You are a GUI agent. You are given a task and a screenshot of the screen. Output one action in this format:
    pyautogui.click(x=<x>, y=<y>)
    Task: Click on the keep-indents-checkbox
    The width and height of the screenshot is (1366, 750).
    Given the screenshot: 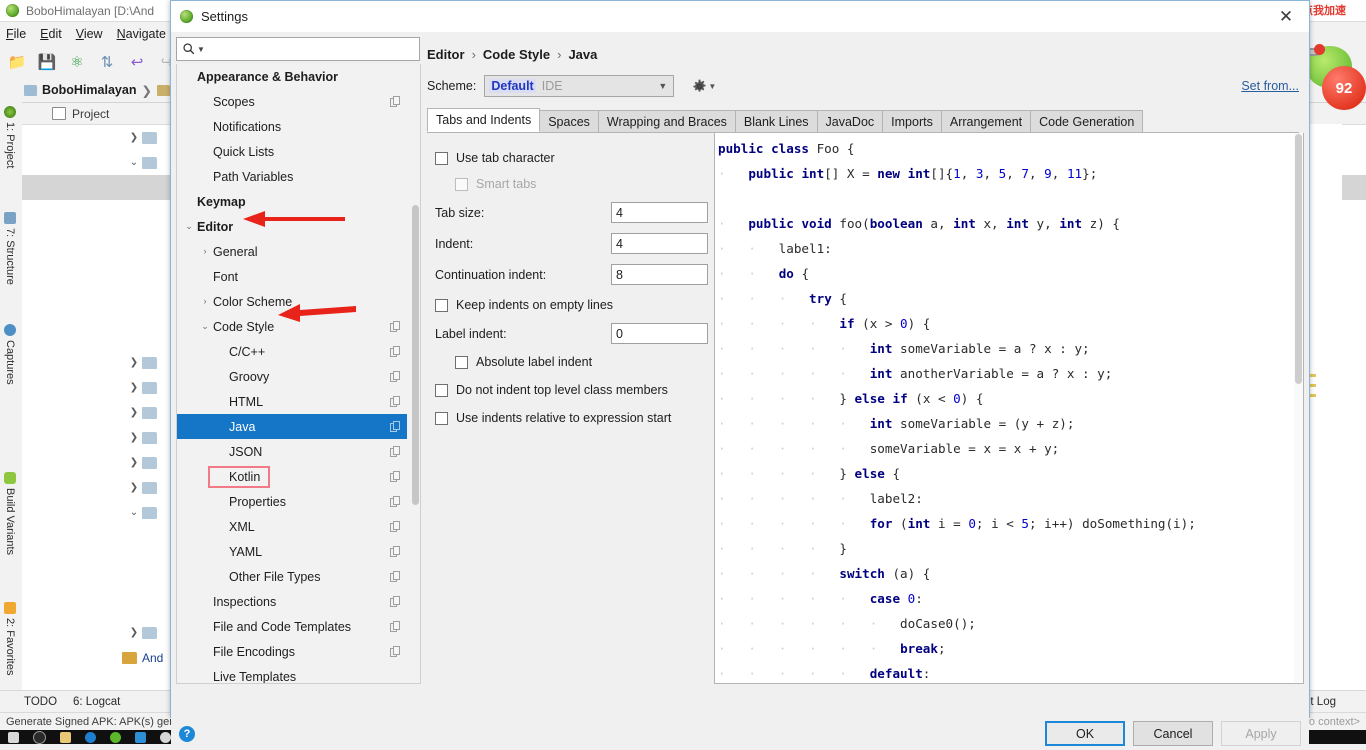 What is the action you would take?
    pyautogui.click(x=441, y=305)
    